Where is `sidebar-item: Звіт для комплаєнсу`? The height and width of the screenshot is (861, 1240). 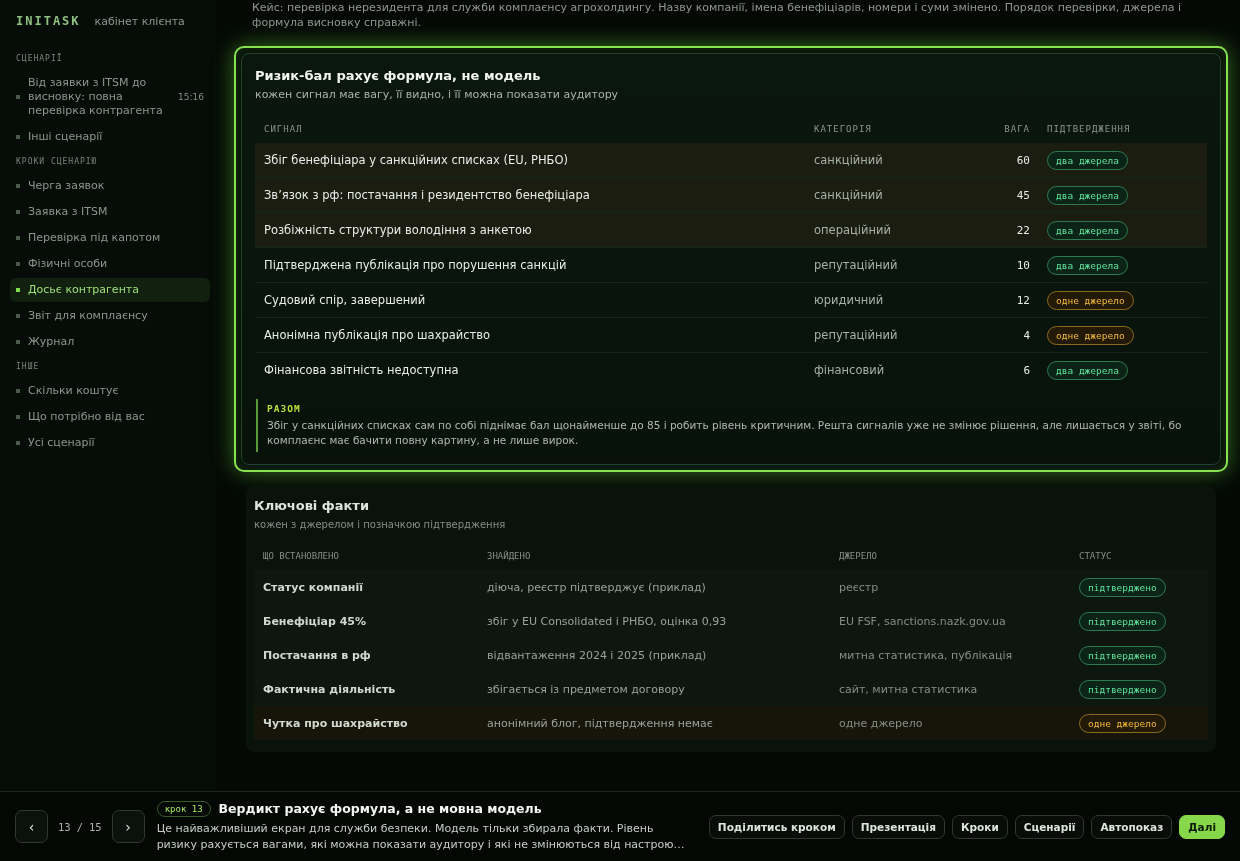
sidebar-item: Звіт для комплаєнсу is located at coordinates (110, 316).